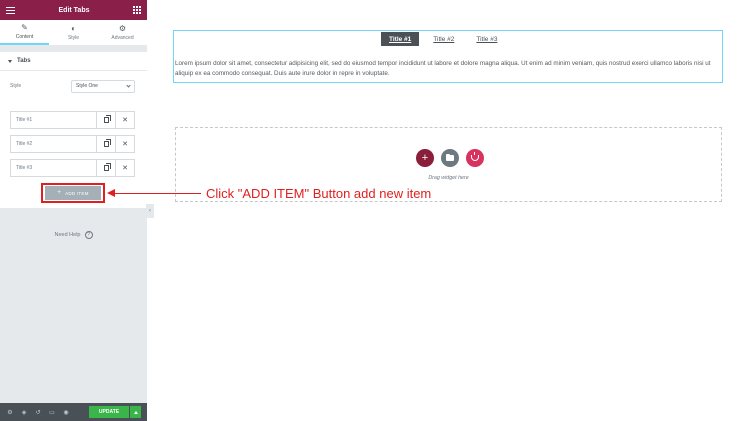  What do you see at coordinates (67, 235) in the screenshot?
I see `need-help-label: Need Help` at bounding box center [67, 235].